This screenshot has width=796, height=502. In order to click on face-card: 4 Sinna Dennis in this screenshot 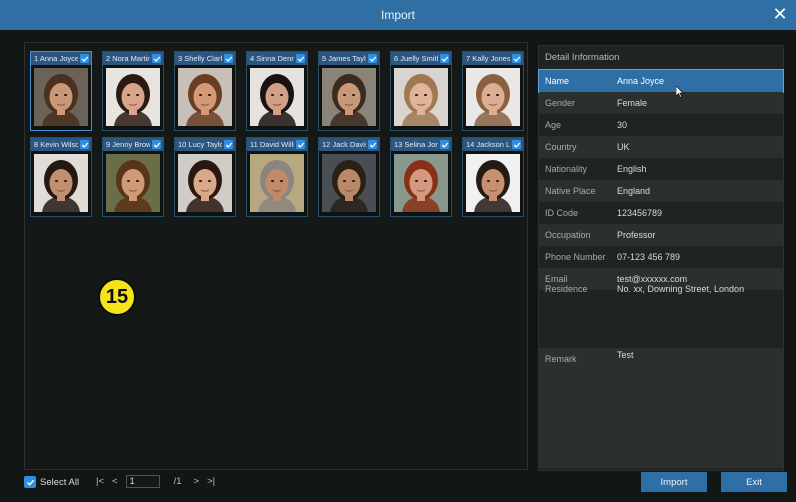, I will do `click(277, 91)`.